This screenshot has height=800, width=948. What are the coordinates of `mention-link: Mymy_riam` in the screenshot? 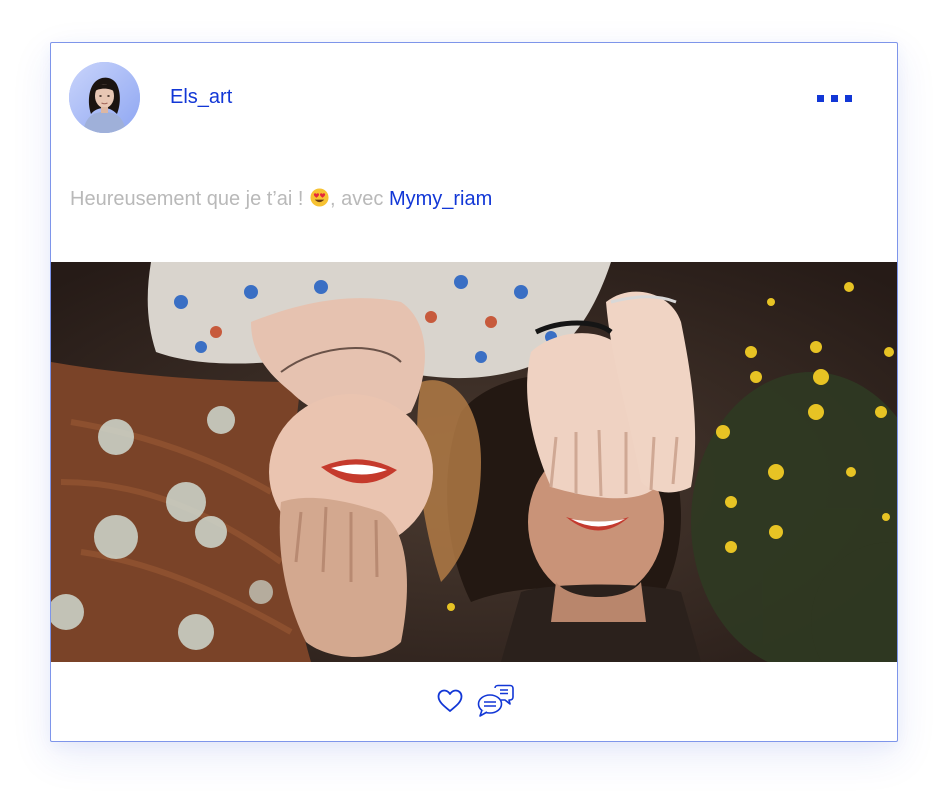 It's located at (440, 199).